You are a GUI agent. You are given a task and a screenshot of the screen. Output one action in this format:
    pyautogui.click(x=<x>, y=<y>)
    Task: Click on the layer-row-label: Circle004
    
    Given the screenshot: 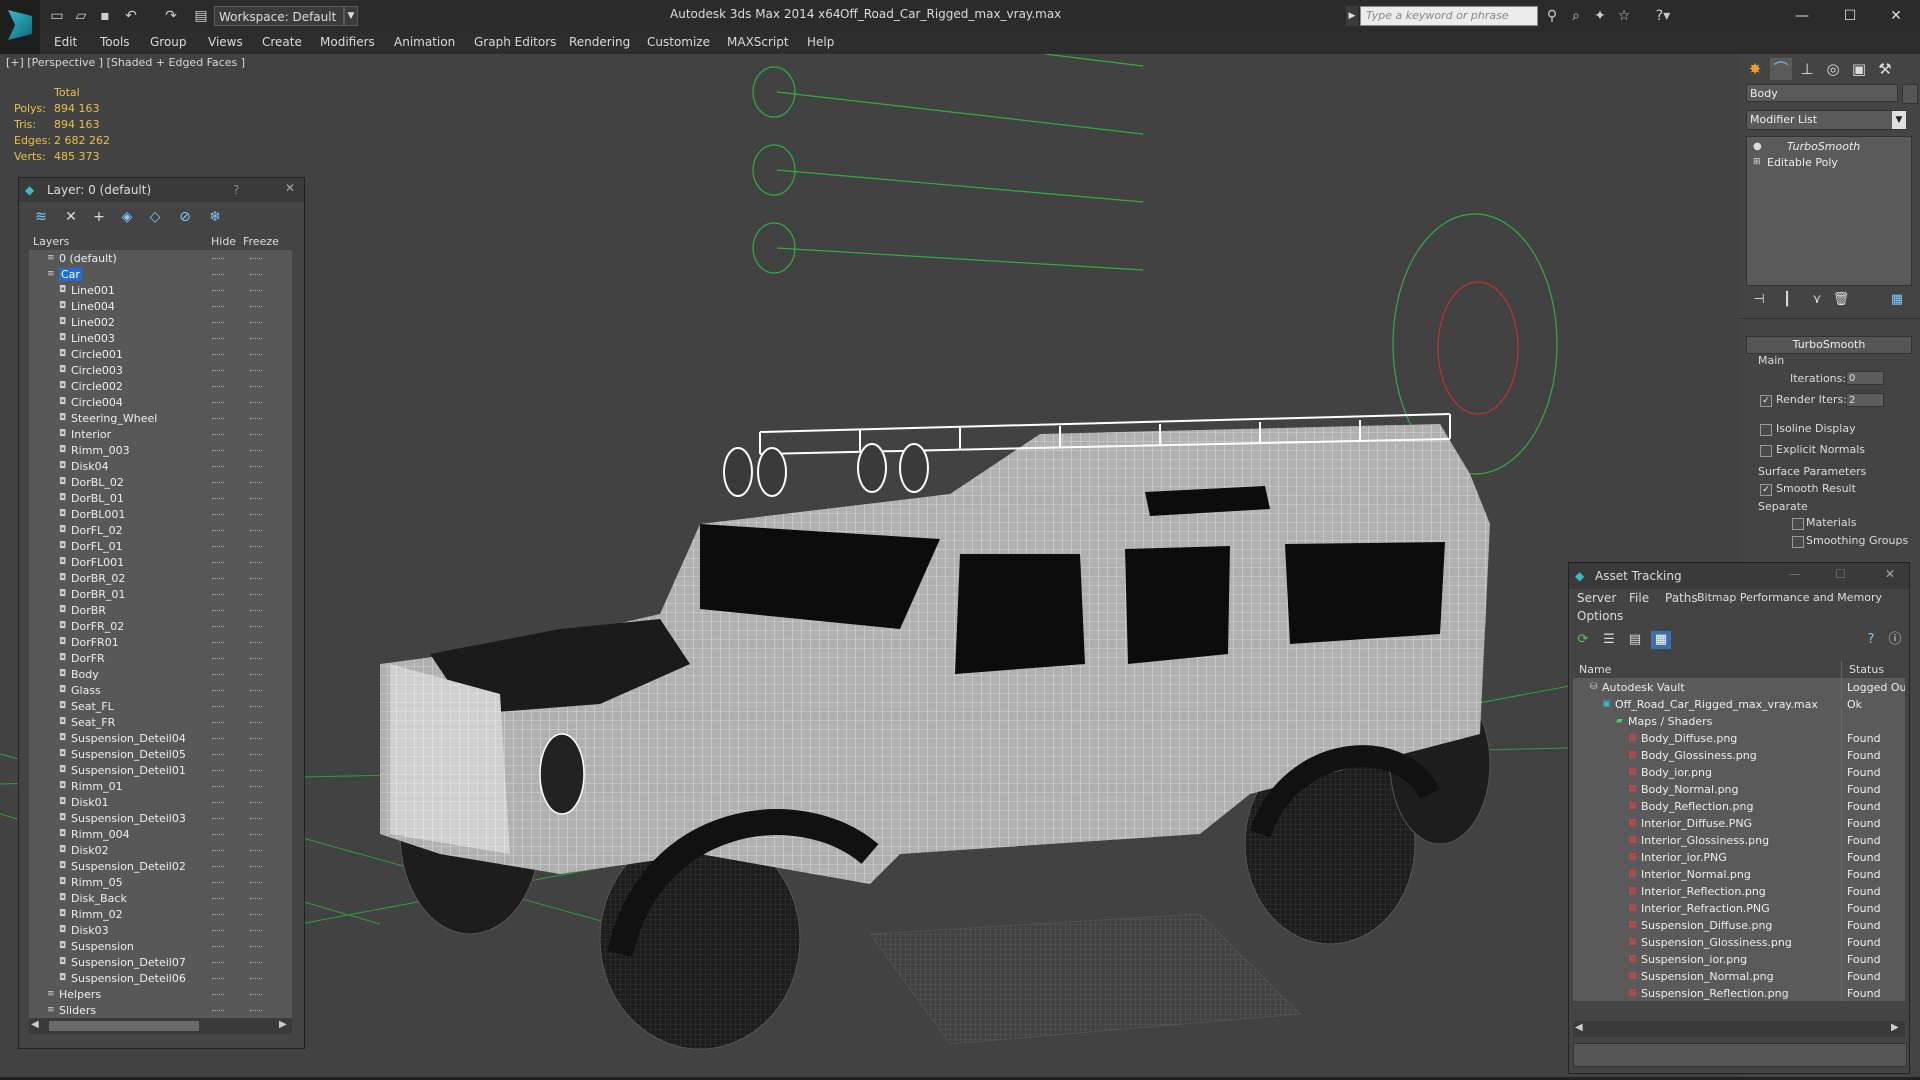 What is the action you would take?
    pyautogui.click(x=97, y=402)
    